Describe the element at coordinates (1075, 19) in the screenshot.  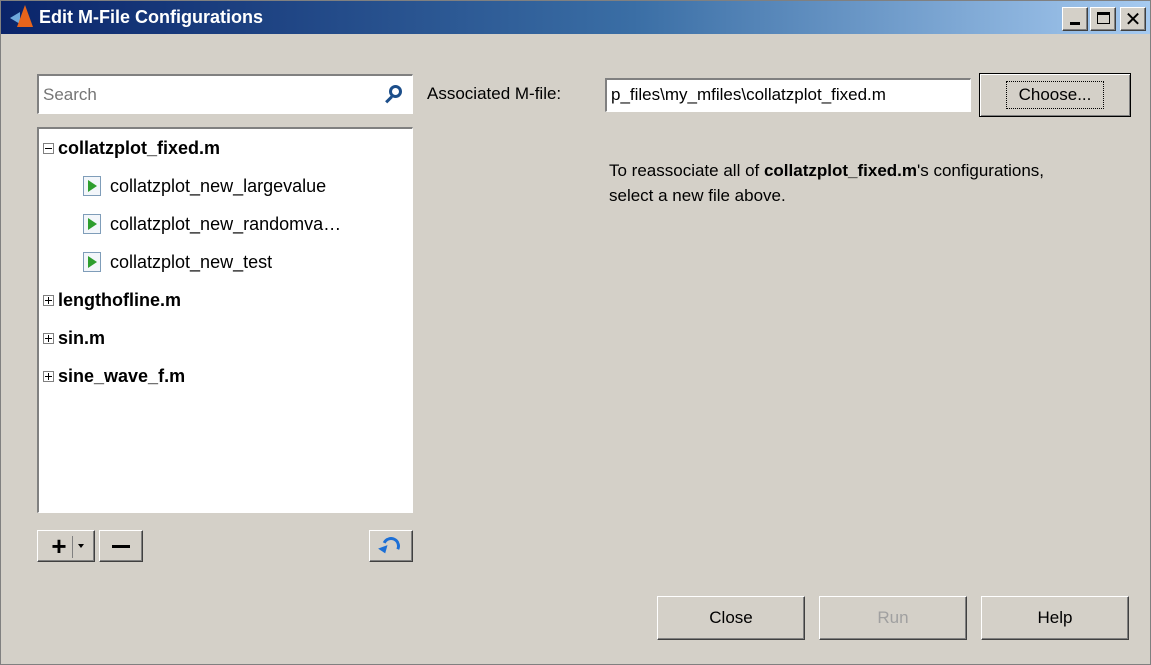
I see `minimize-button` at that location.